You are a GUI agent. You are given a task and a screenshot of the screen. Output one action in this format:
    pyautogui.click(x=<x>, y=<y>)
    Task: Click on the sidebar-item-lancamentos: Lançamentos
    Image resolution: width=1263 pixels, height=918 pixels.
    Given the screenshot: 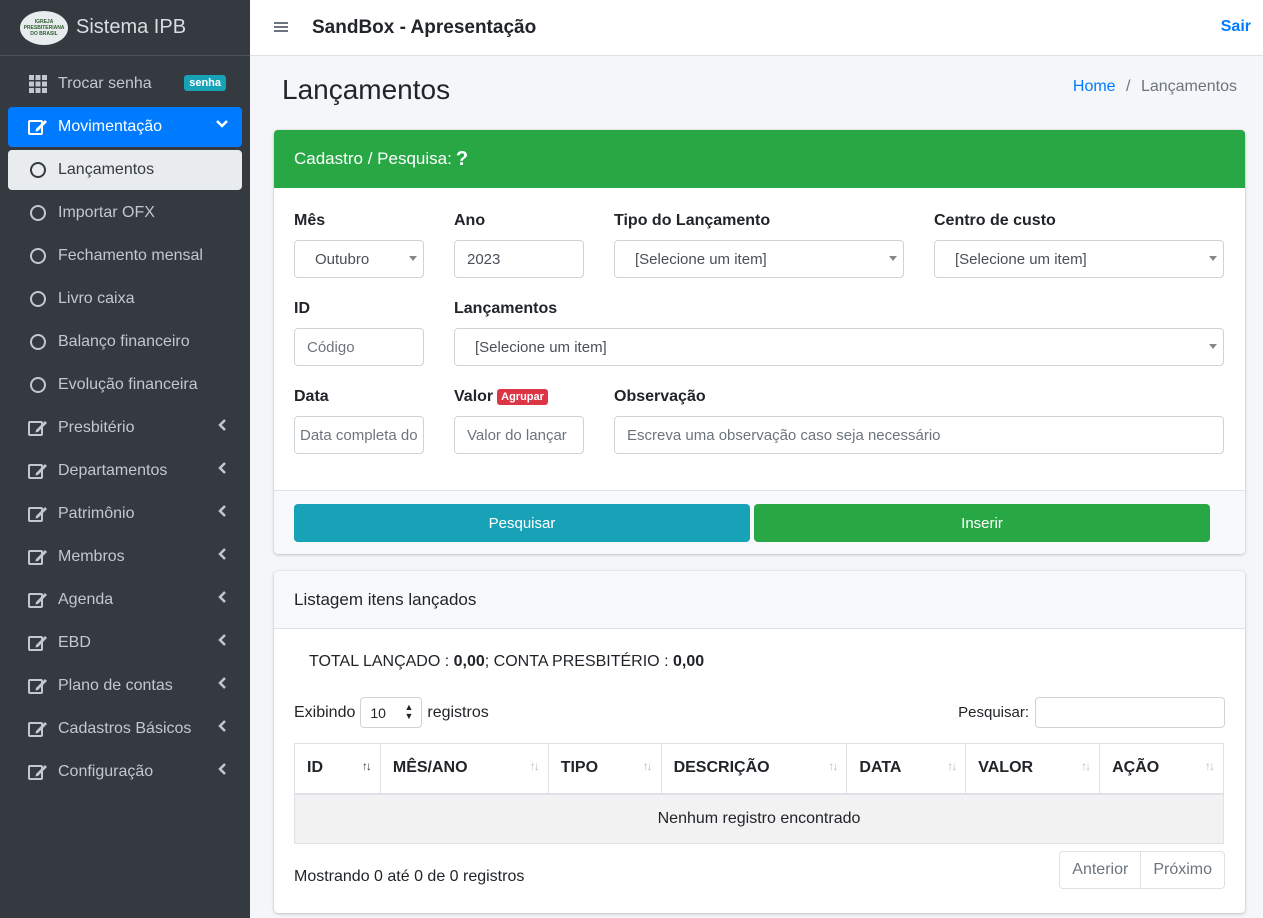 What is the action you would take?
    pyautogui.click(x=125, y=170)
    